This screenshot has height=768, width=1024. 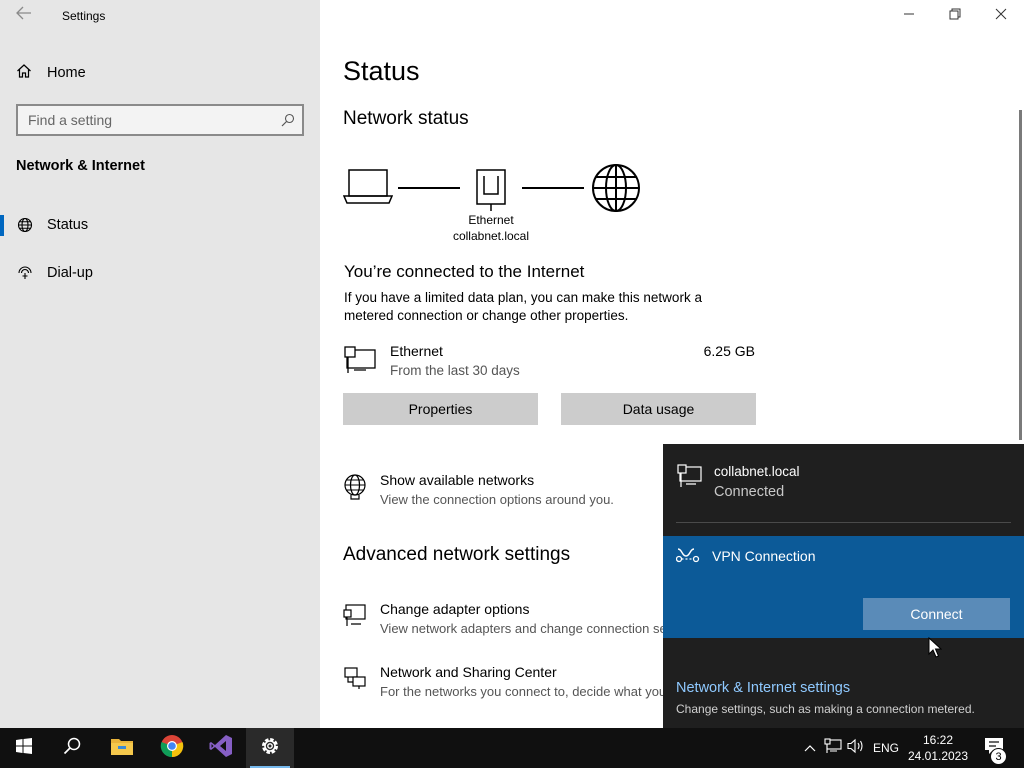 What do you see at coordinates (355, 681) in the screenshot?
I see `sharing-center-icon` at bounding box center [355, 681].